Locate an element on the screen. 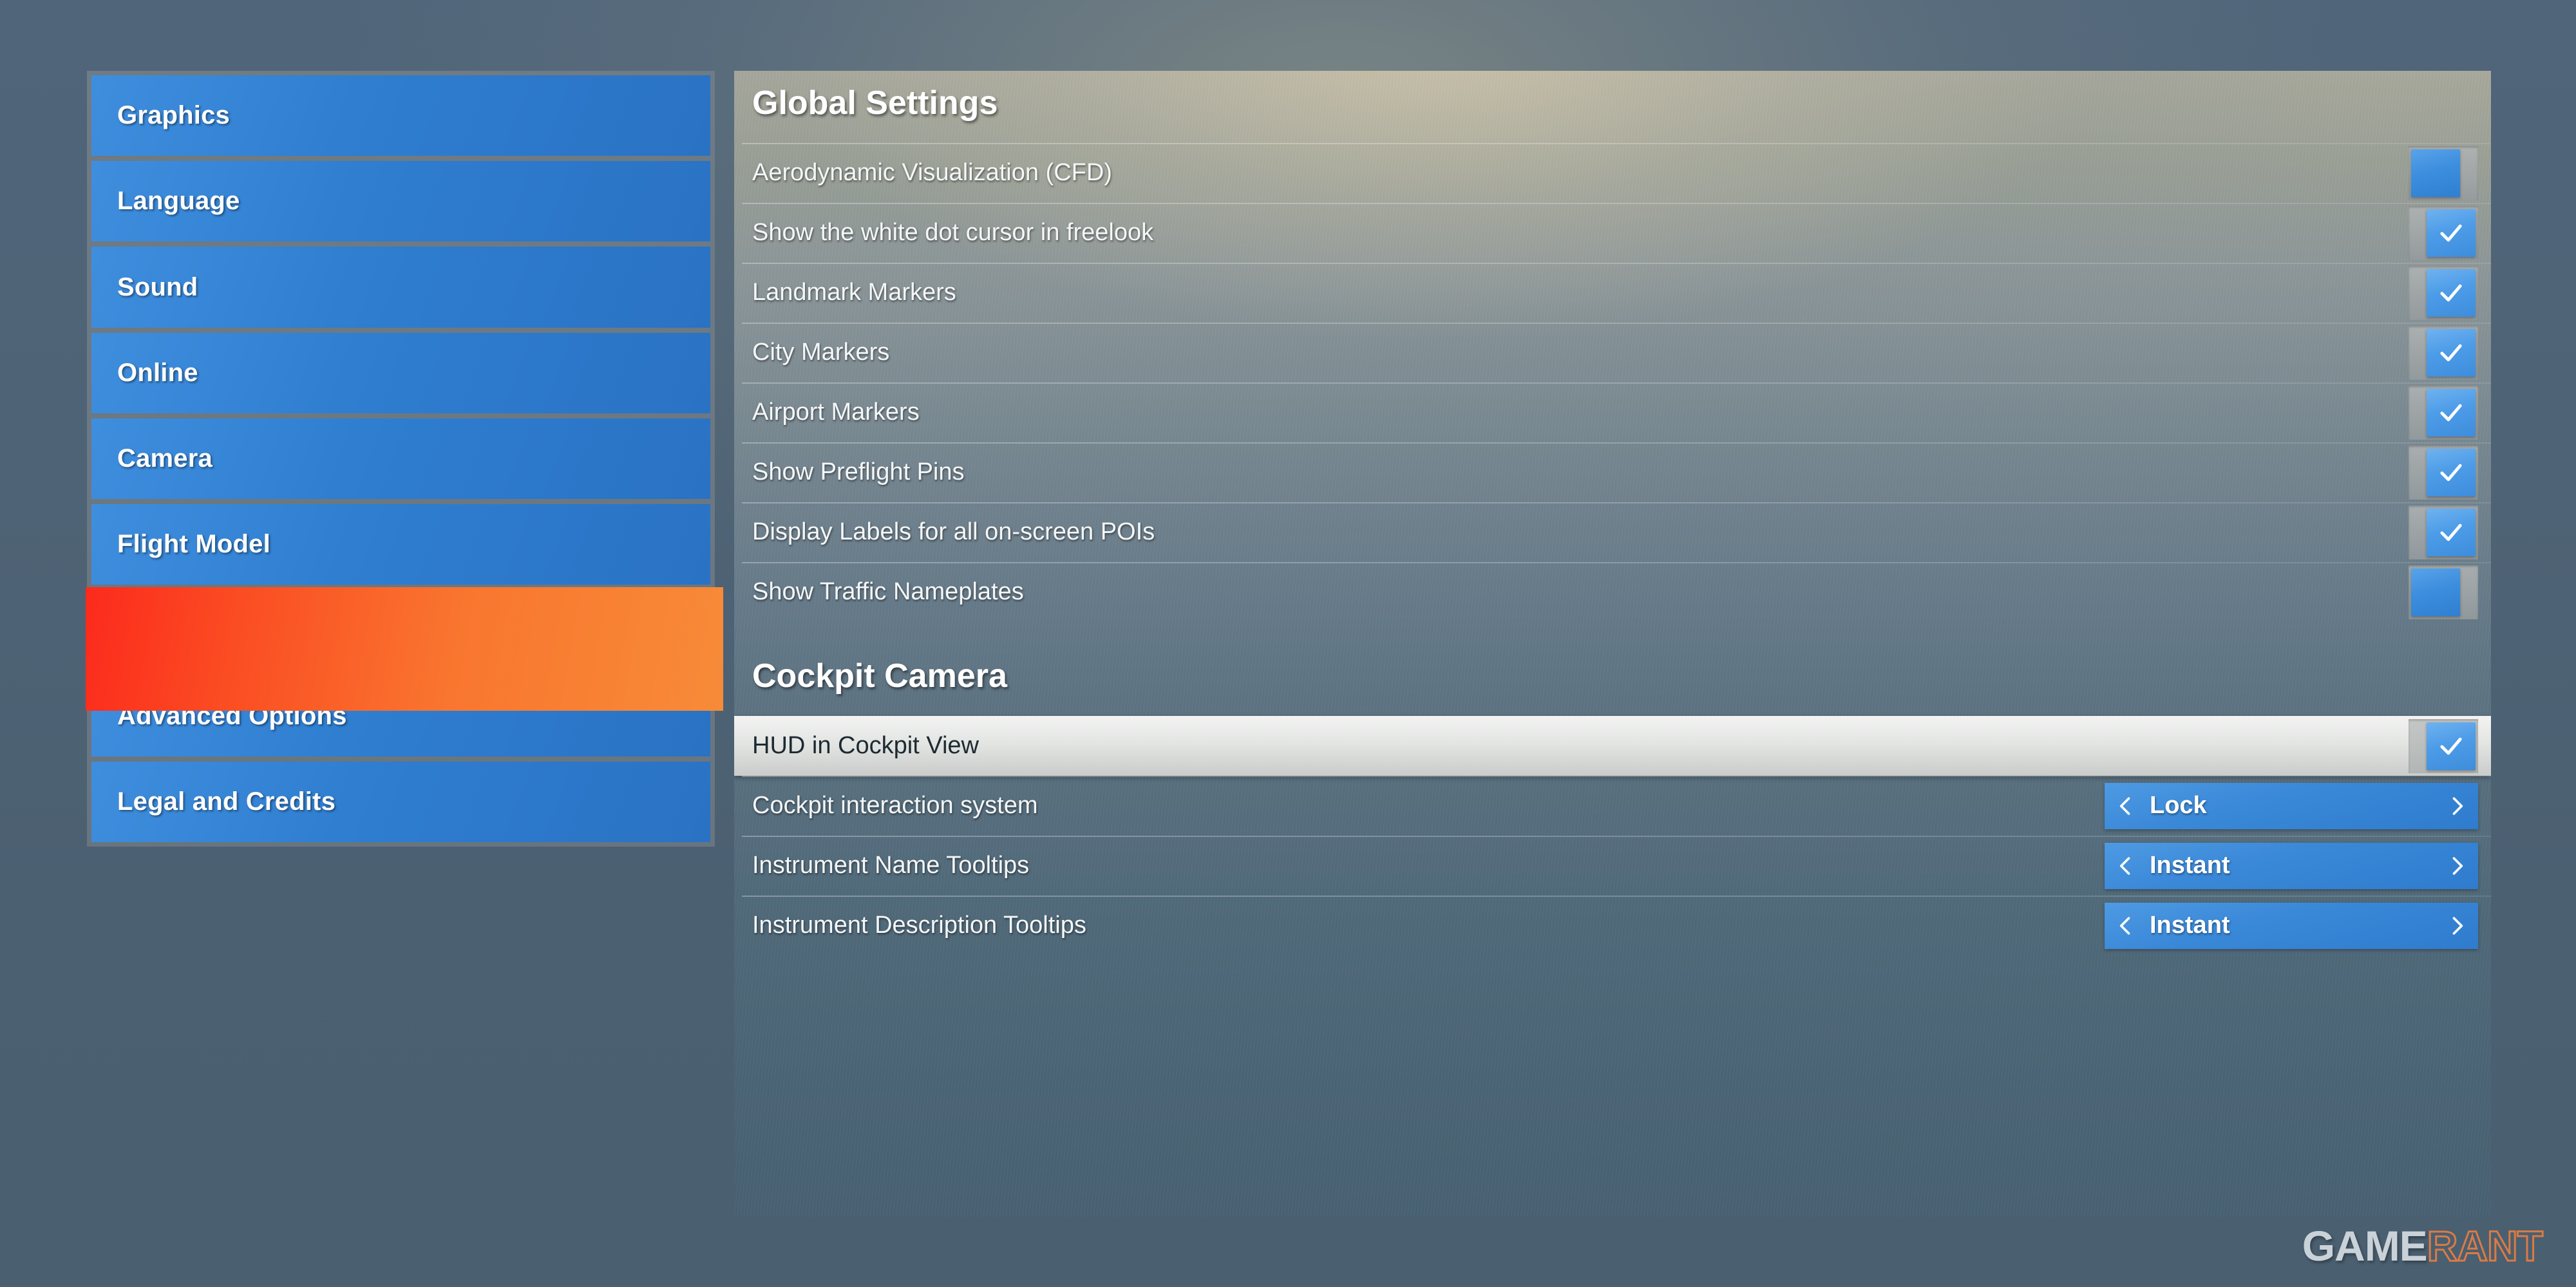 The image size is (2576, 1287). sidebar-item-sound: Sound is located at coordinates (400, 287).